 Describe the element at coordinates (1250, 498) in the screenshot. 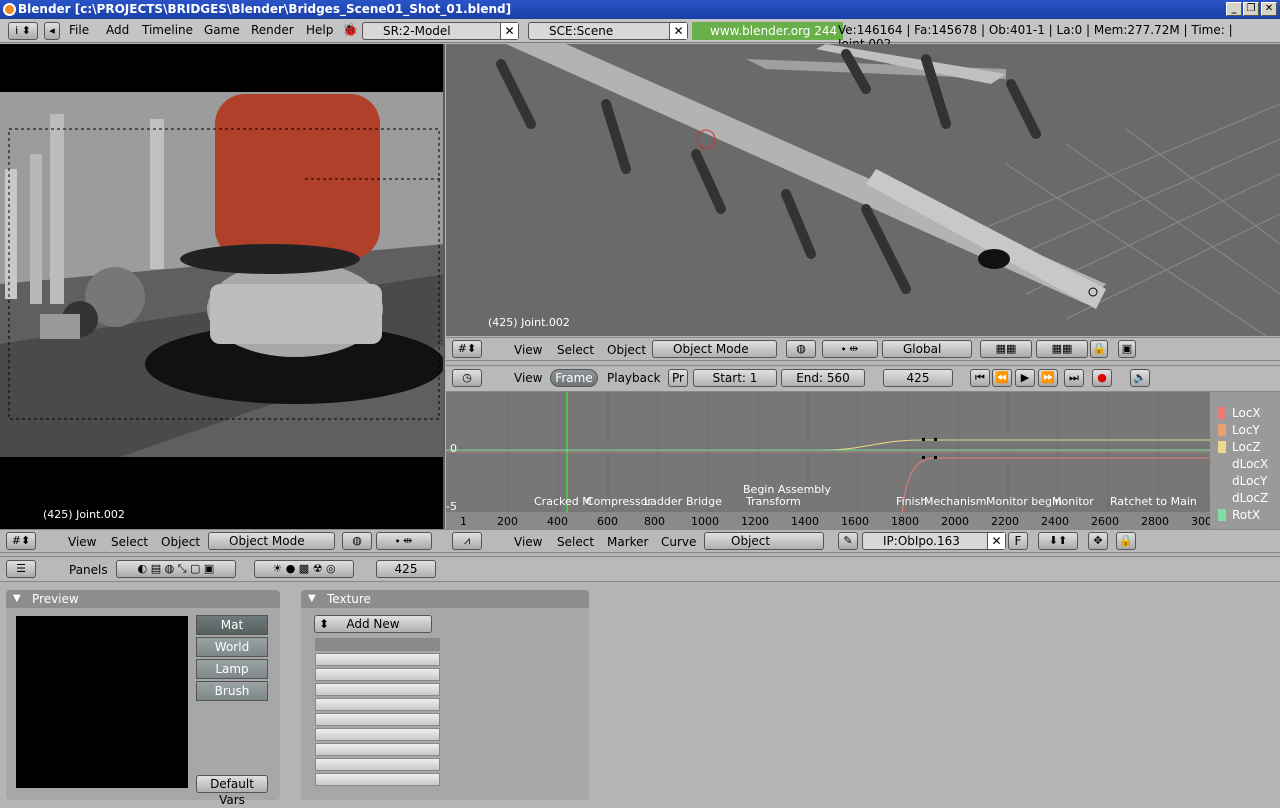

I see `channel-dlocz: dLocZ` at that location.